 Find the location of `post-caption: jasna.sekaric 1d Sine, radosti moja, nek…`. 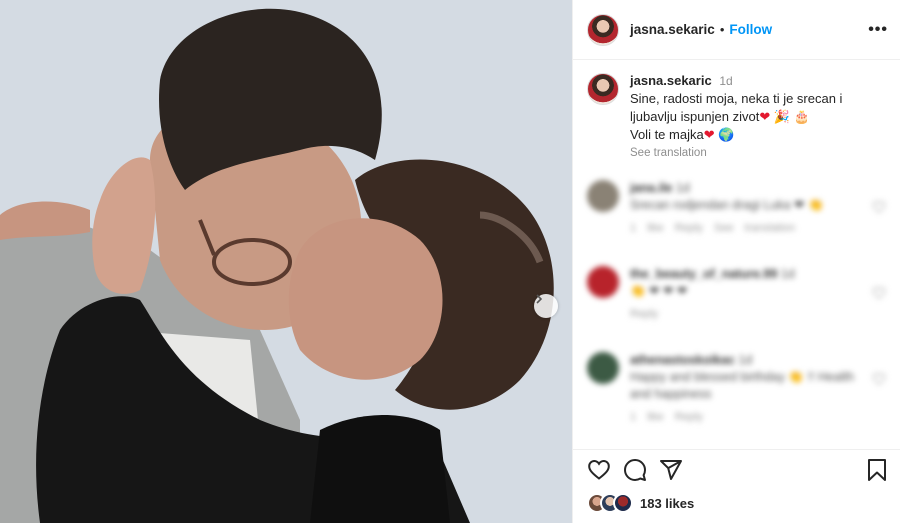

post-caption: jasna.sekaric 1d Sine, radosti moja, nek… is located at coordinates (736, 111).